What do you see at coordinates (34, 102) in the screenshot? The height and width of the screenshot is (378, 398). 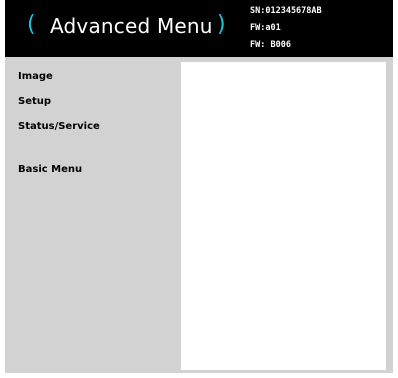 I see `sidebar-item-setup: Setup` at bounding box center [34, 102].